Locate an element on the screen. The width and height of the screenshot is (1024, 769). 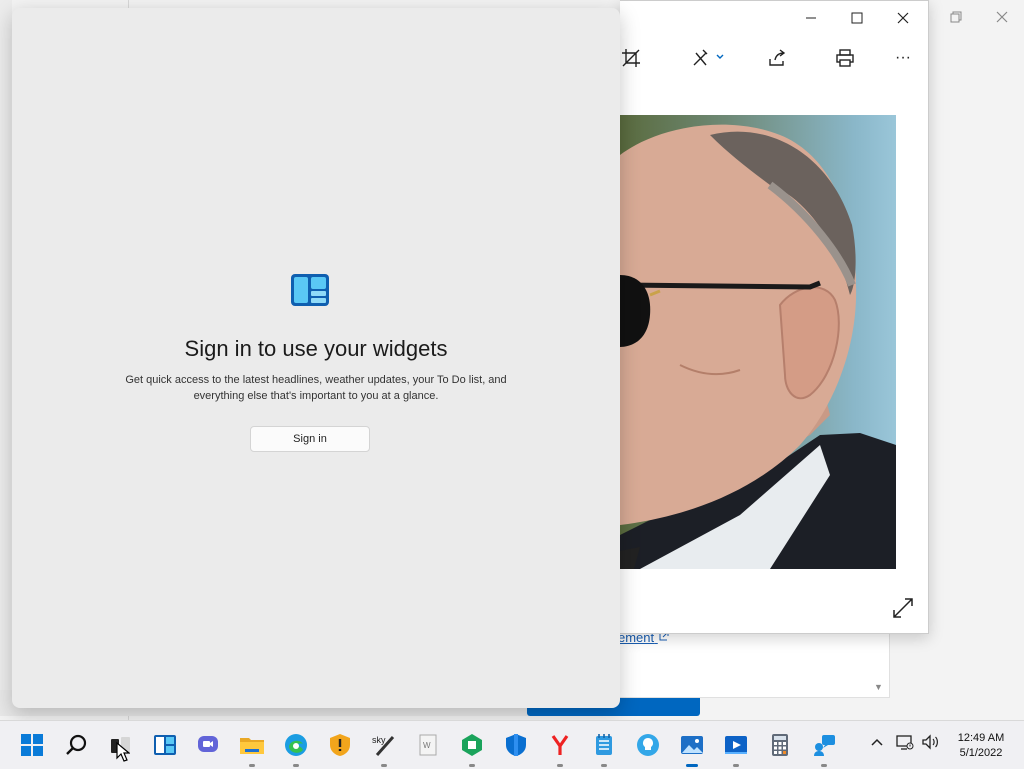
document-app-icon: W is located at coordinates (428, 745).